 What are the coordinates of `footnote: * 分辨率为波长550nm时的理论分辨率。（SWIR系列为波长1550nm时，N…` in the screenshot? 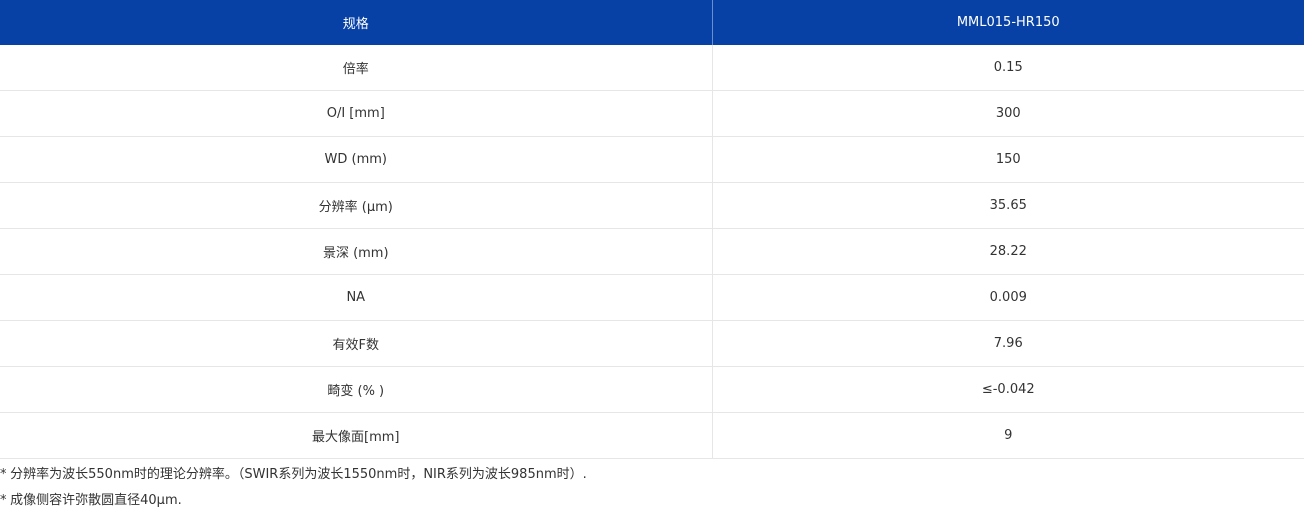 It's located at (652, 475).